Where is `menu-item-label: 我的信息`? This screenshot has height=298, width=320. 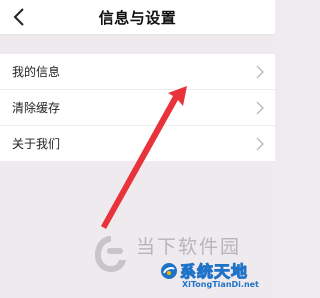 menu-item-label: 我的信息 is located at coordinates (36, 72).